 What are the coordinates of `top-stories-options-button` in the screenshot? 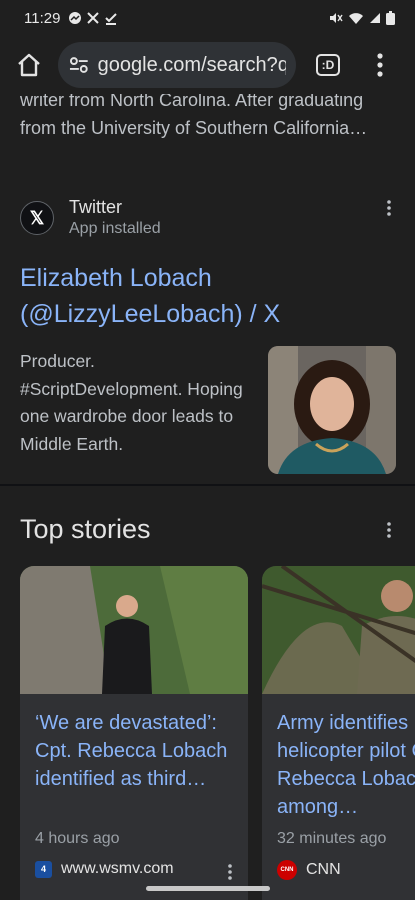 It's located at (389, 531).